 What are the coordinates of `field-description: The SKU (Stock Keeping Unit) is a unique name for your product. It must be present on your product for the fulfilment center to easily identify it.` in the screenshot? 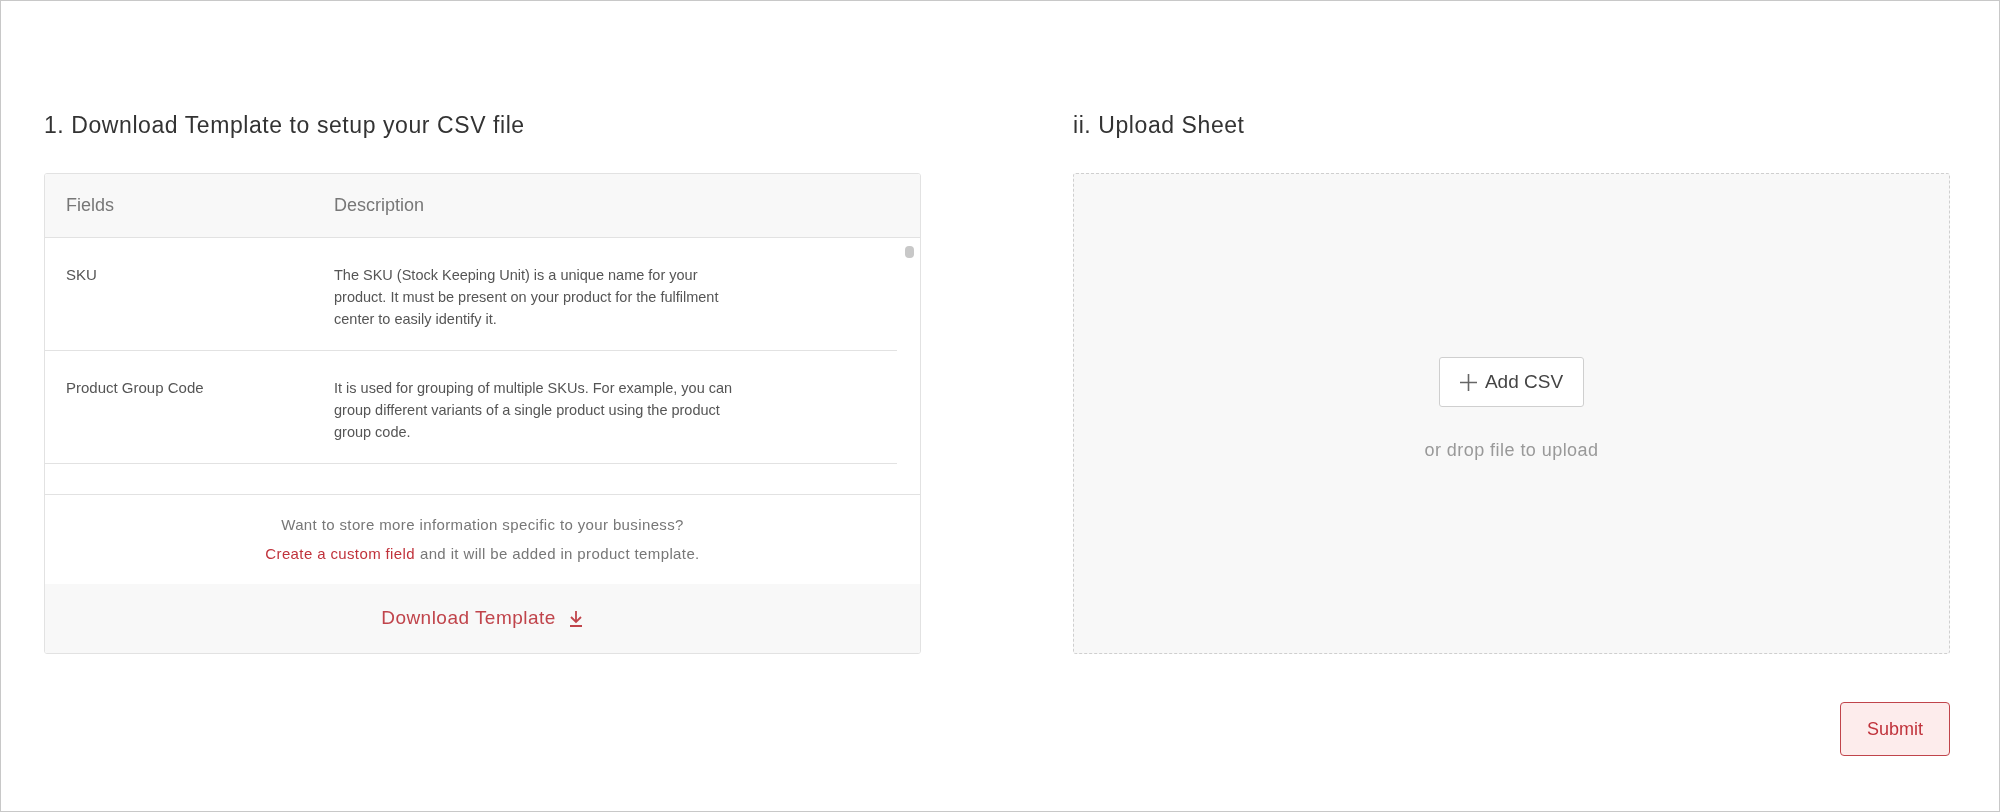 It's located at (527, 297).